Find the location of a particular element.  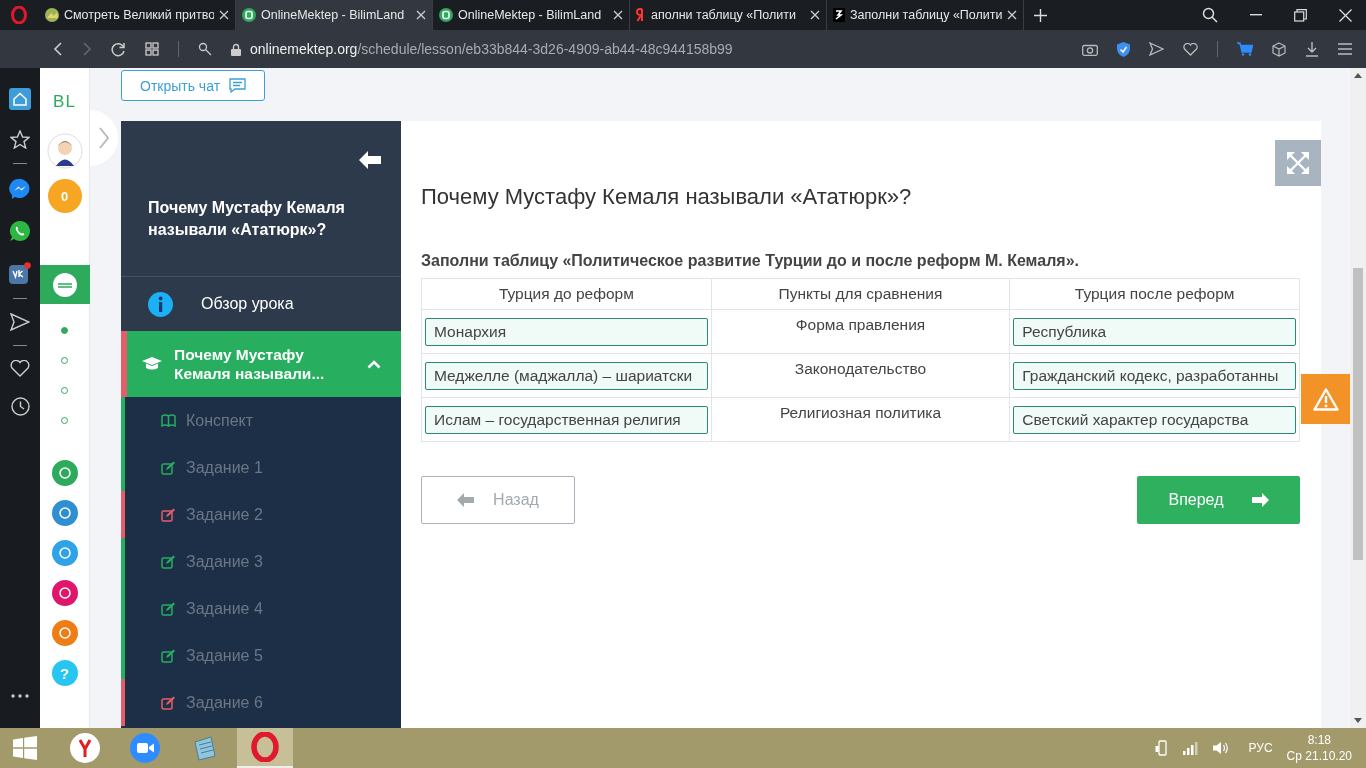

scroll-down-icon is located at coordinates (1358, 720).